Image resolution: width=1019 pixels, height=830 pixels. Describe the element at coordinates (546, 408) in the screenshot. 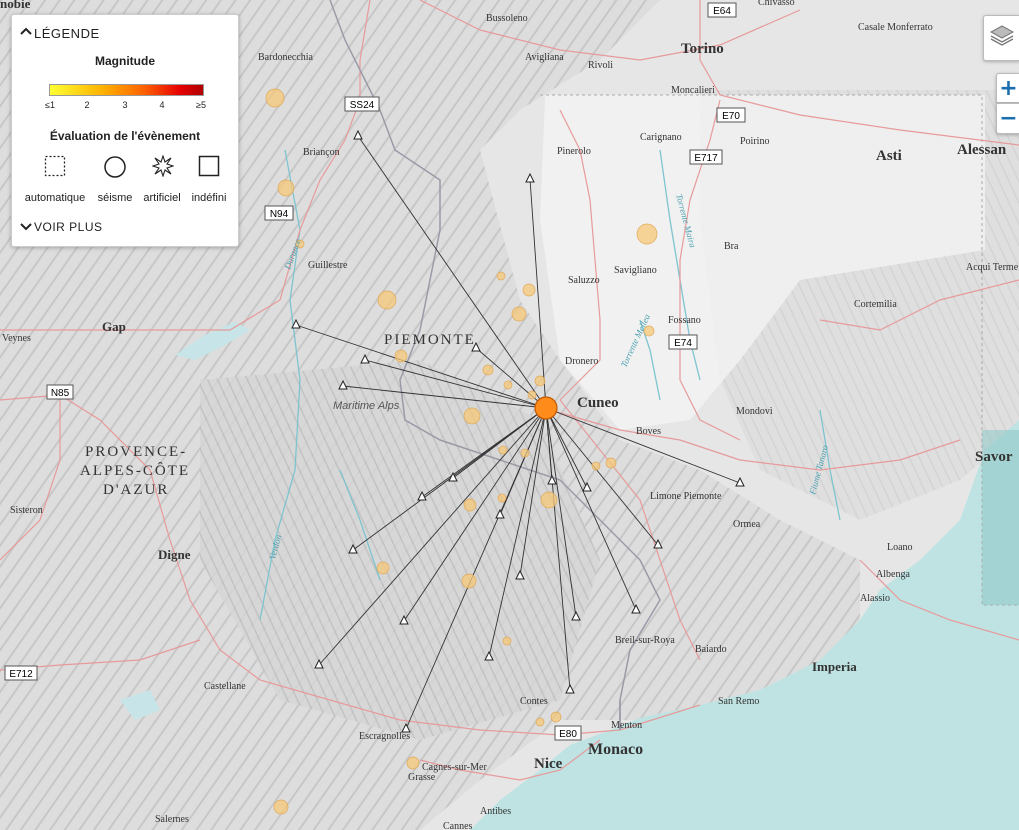

I see `main-event-marker` at that location.